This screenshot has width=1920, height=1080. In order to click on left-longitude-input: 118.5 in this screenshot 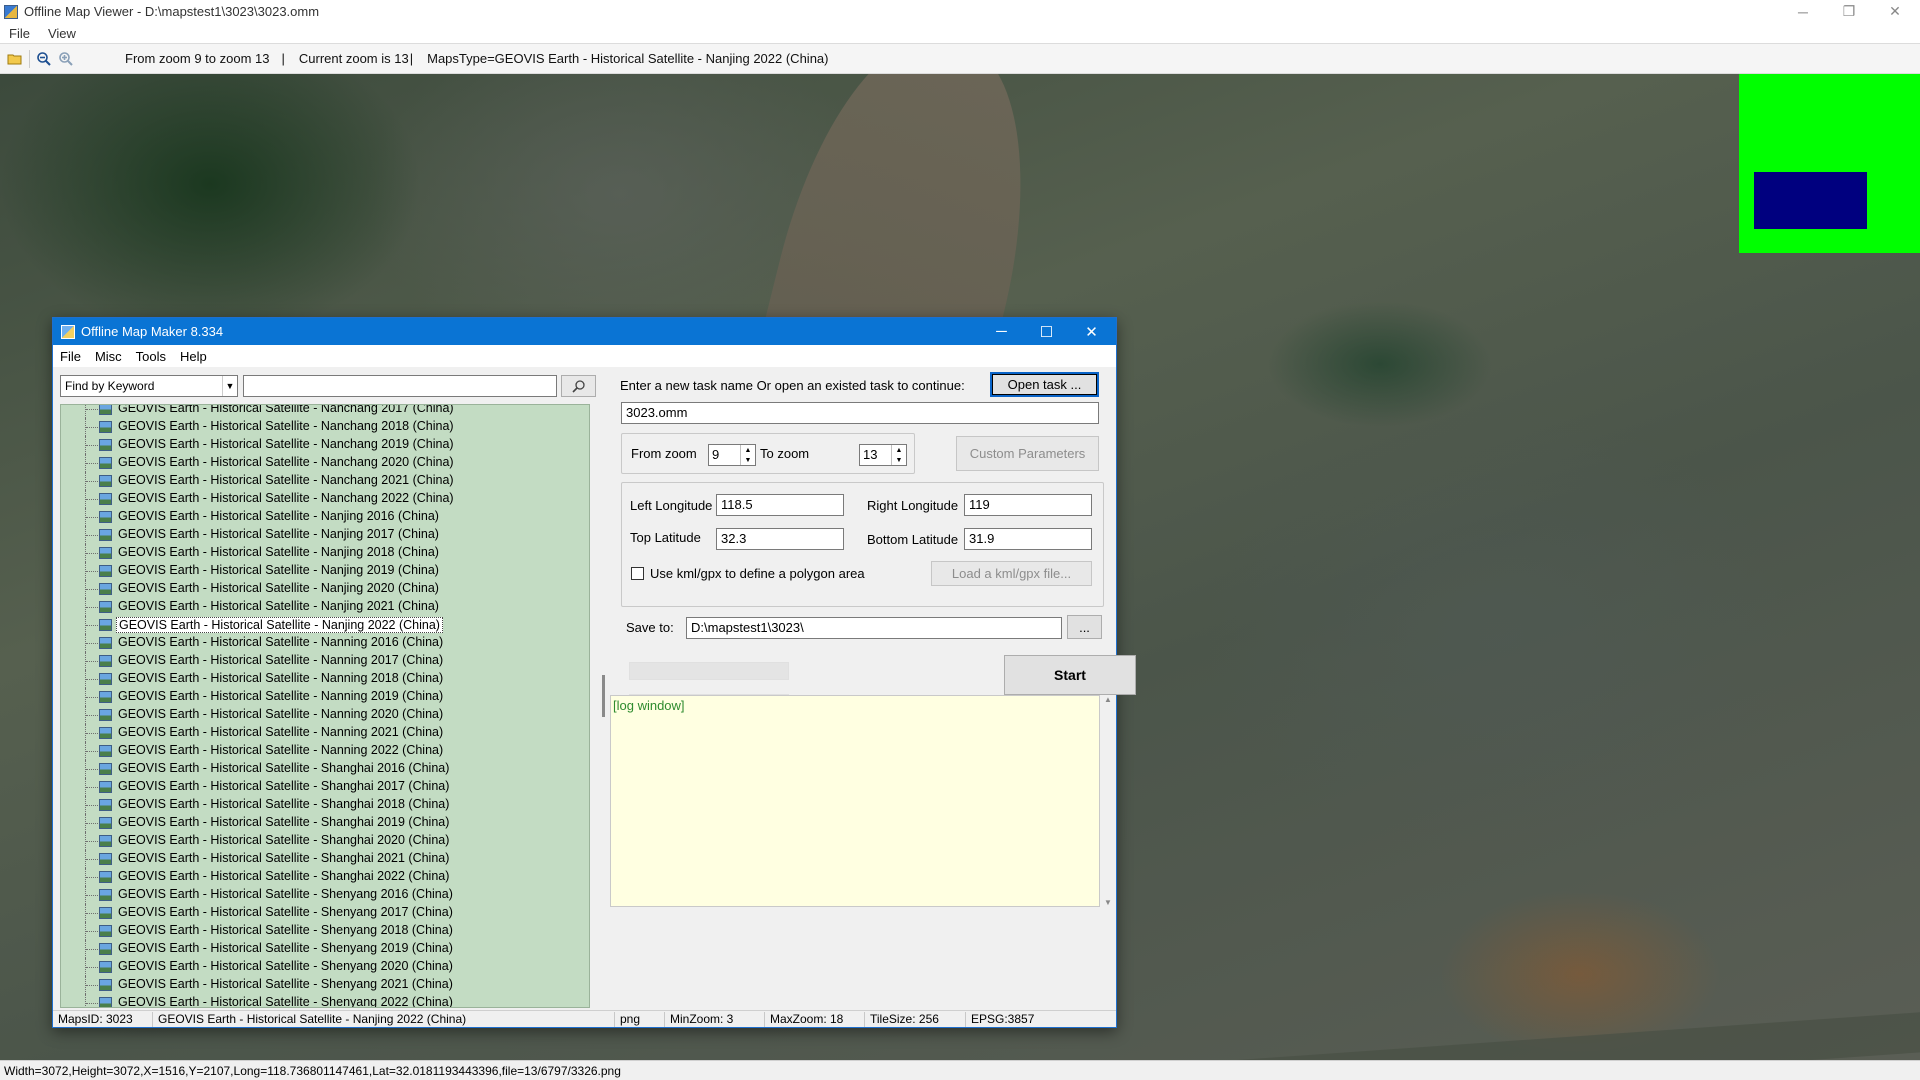, I will do `click(780, 505)`.